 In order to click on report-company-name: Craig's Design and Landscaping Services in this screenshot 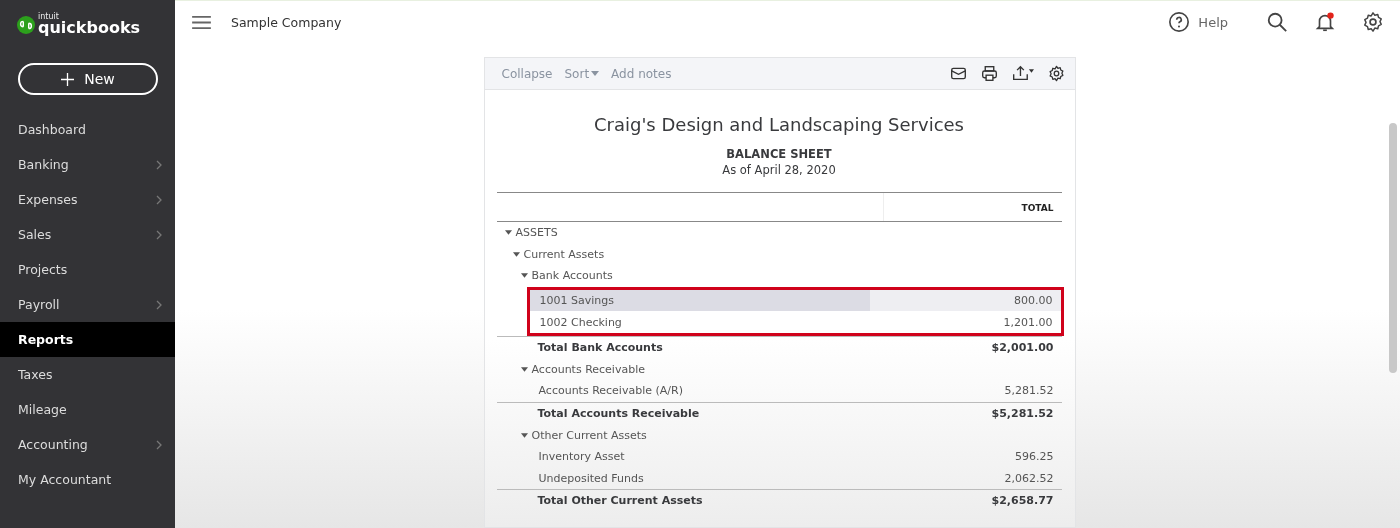, I will do `click(779, 124)`.